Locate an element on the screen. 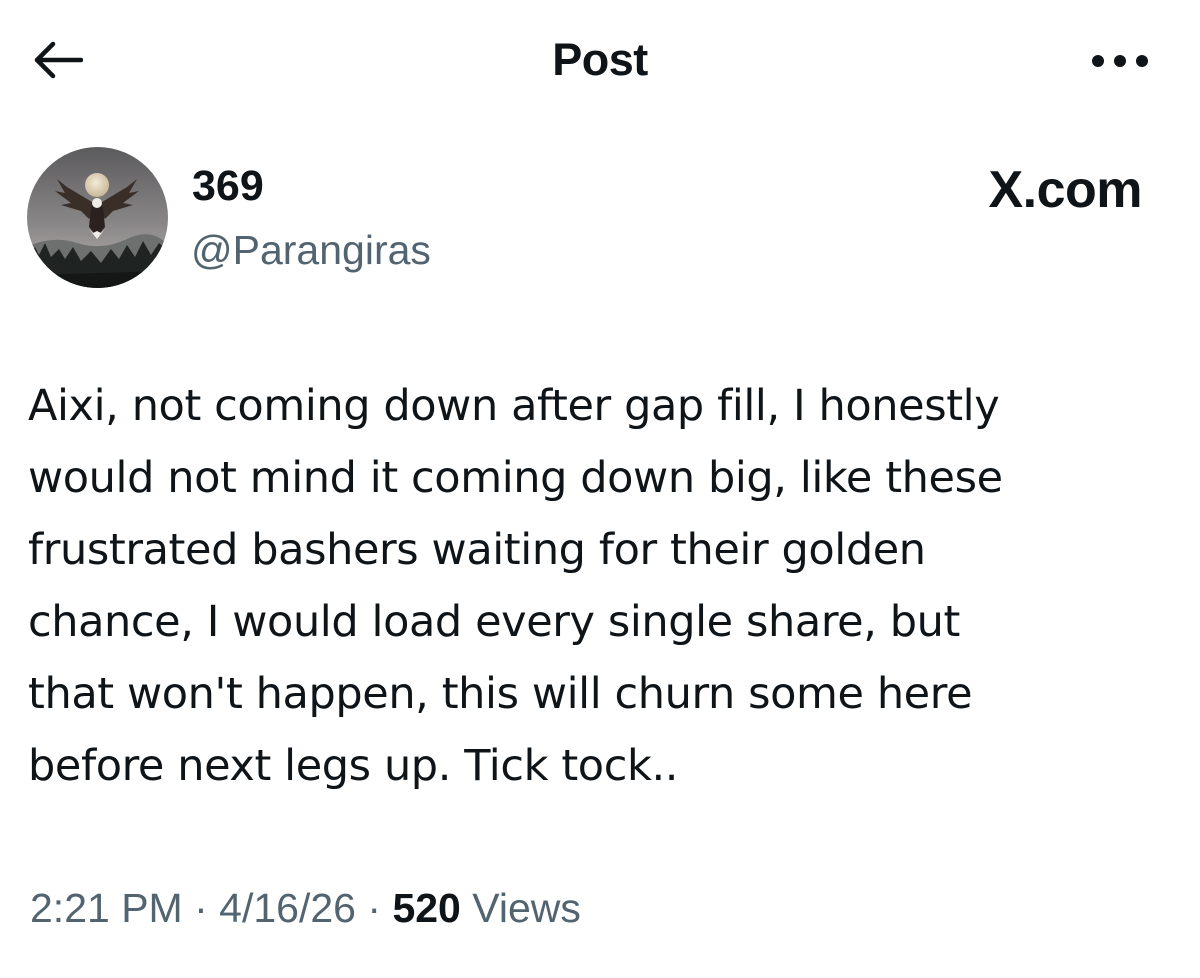  avatar is located at coordinates (97, 217).